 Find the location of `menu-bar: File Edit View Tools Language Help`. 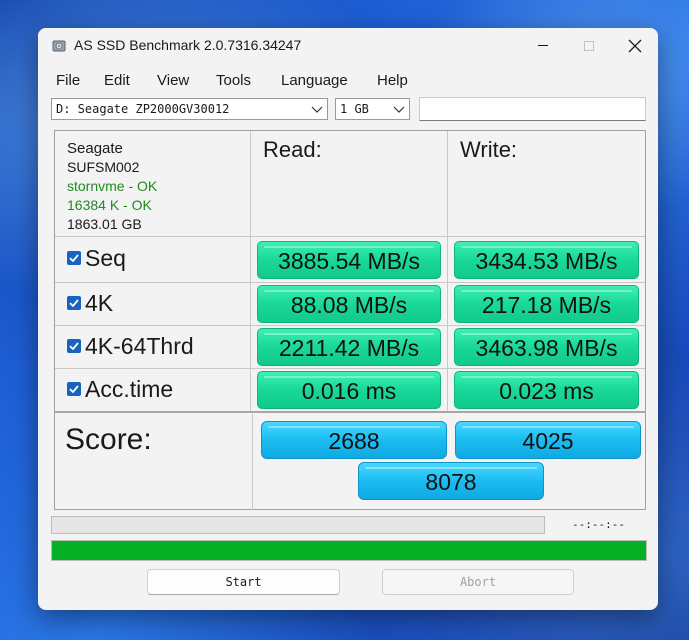

menu-bar: File Edit View Tools Language Help is located at coordinates (348, 81).